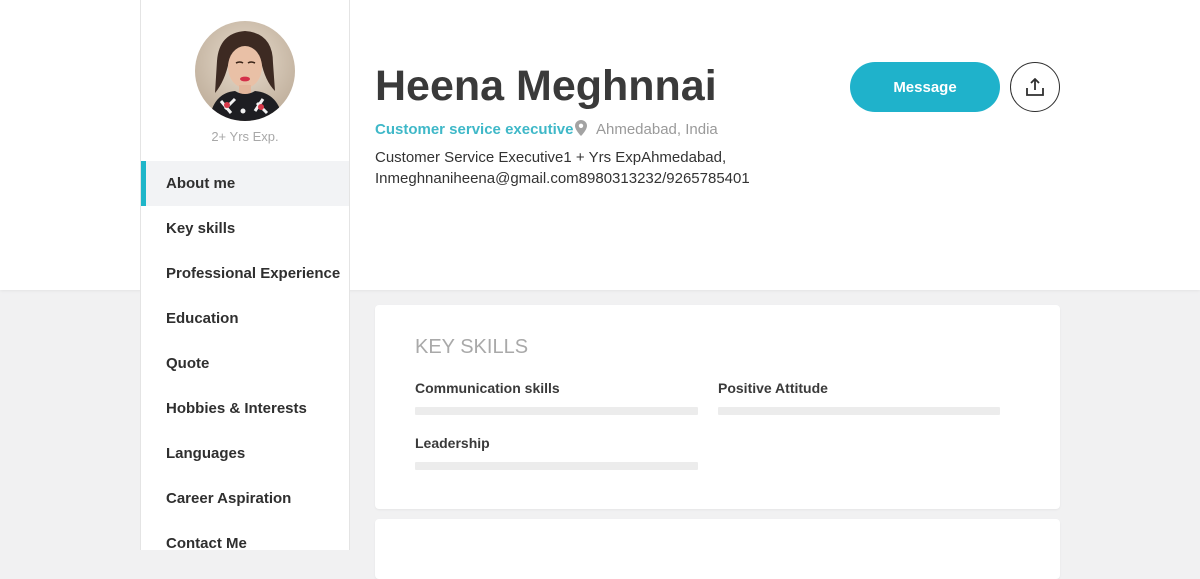 This screenshot has width=1200, height=579. What do you see at coordinates (717, 549) in the screenshot?
I see `next-section-card` at bounding box center [717, 549].